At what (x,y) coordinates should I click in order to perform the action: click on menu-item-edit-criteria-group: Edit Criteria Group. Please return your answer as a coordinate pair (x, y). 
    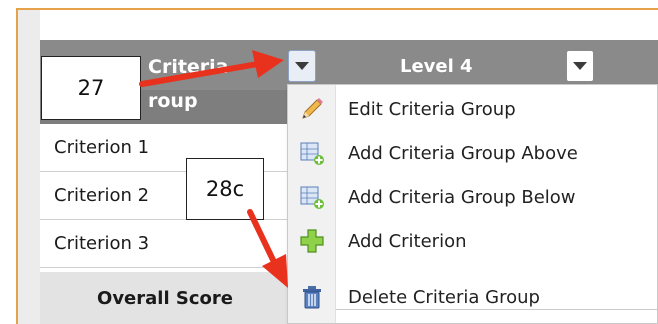
    Looking at the image, I should click on (473, 109).